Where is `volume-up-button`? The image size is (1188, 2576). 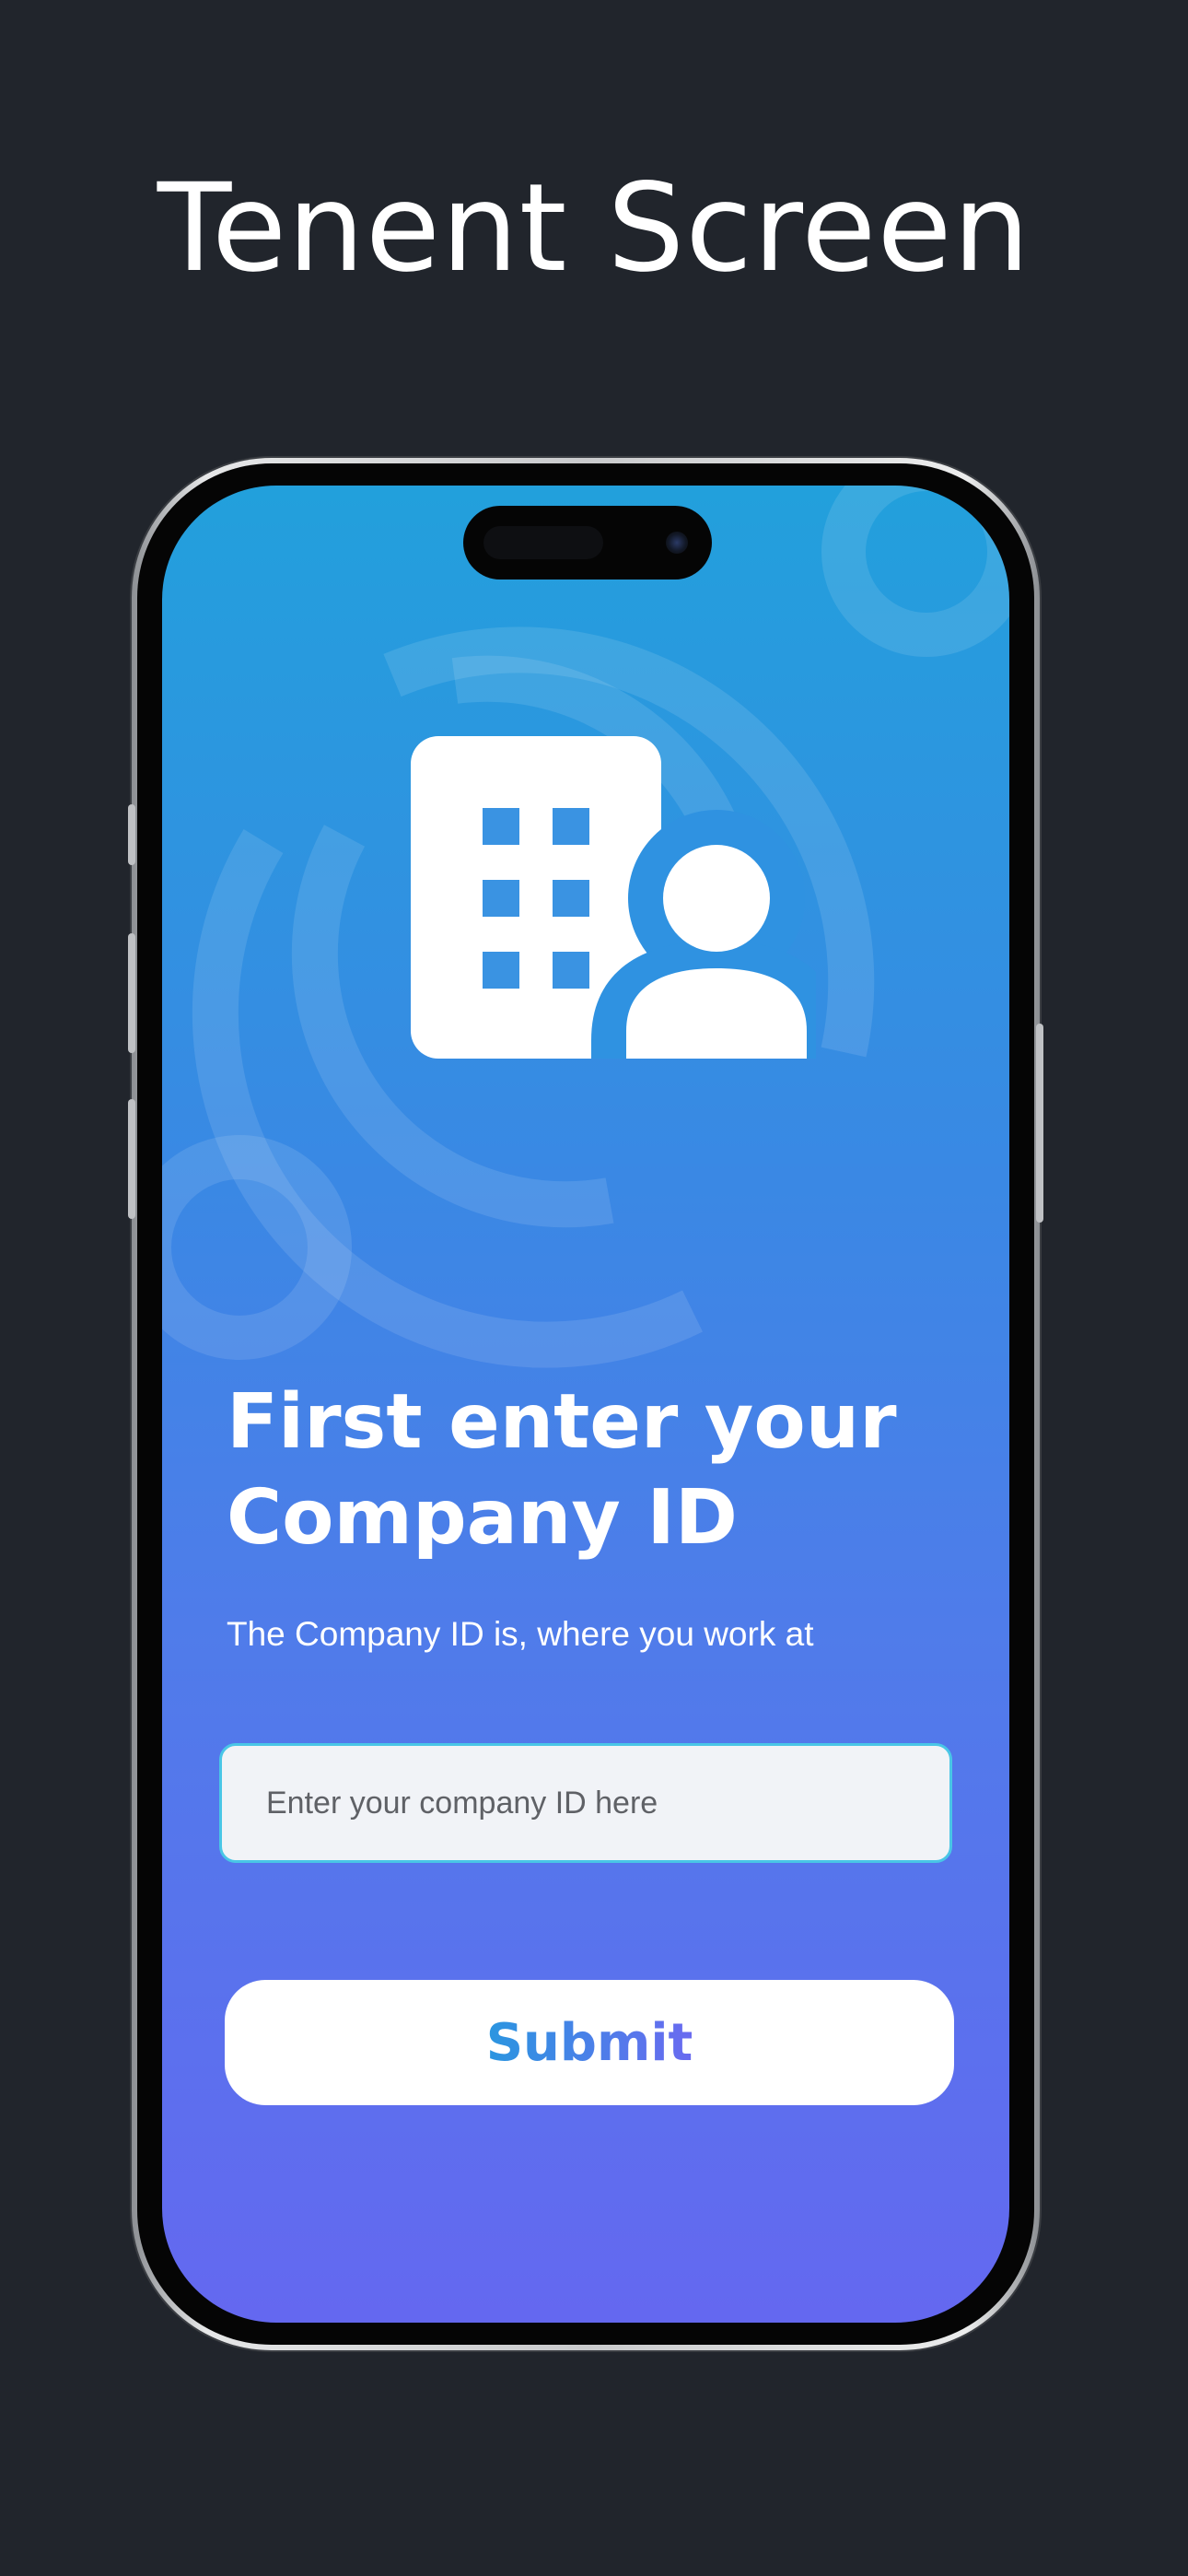
volume-up-button is located at coordinates (131, 993).